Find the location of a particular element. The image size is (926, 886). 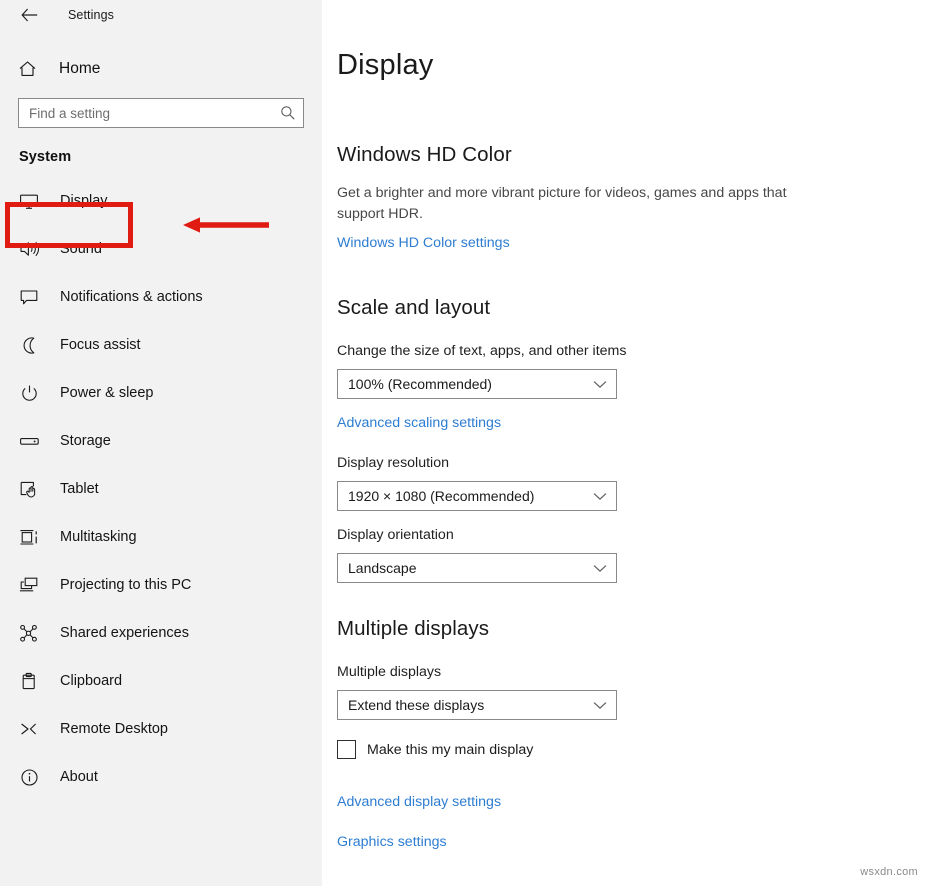

sidebar-item-notifications-actions: Notifications & actions is located at coordinates (161, 297).